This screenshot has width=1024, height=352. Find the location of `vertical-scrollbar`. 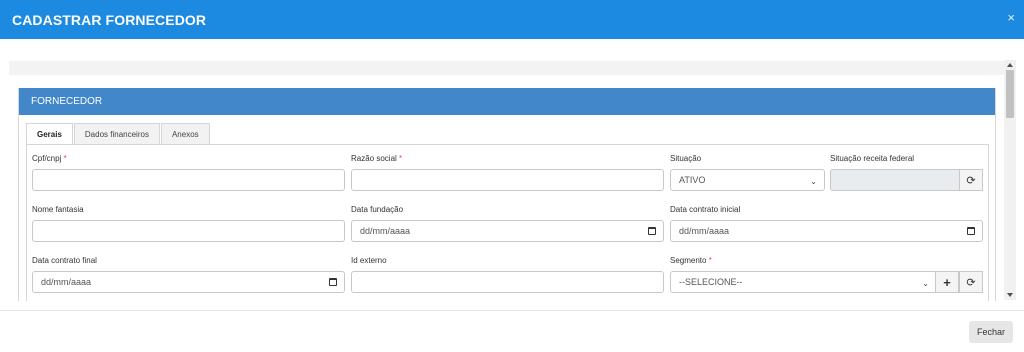

vertical-scrollbar is located at coordinates (1010, 180).